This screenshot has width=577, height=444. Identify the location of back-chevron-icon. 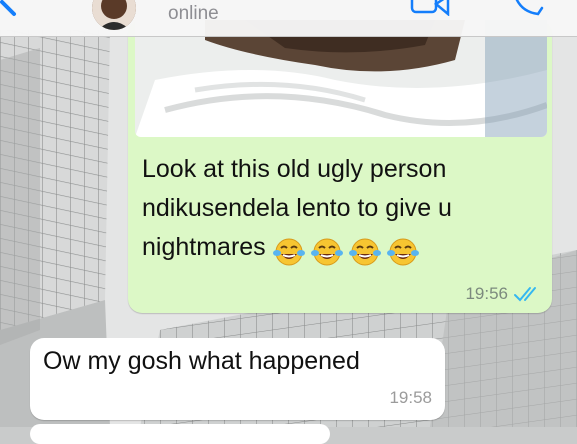
(15, 11).